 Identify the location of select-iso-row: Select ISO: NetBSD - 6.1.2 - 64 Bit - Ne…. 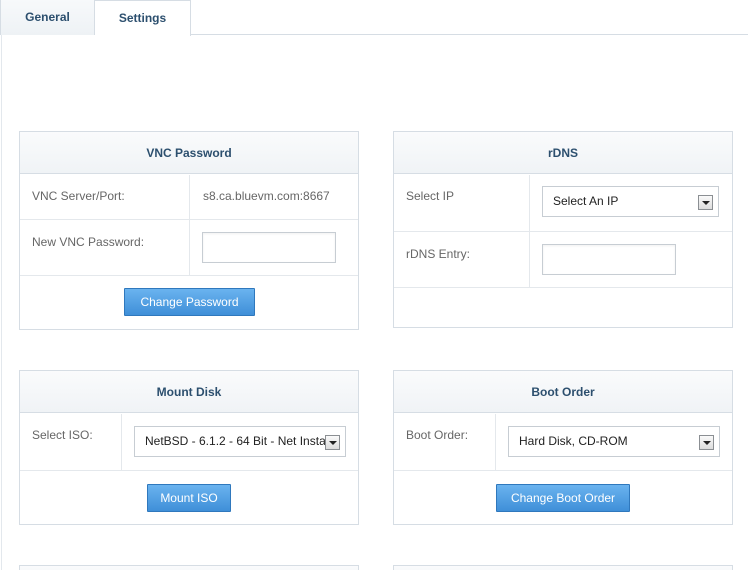
(189, 442).